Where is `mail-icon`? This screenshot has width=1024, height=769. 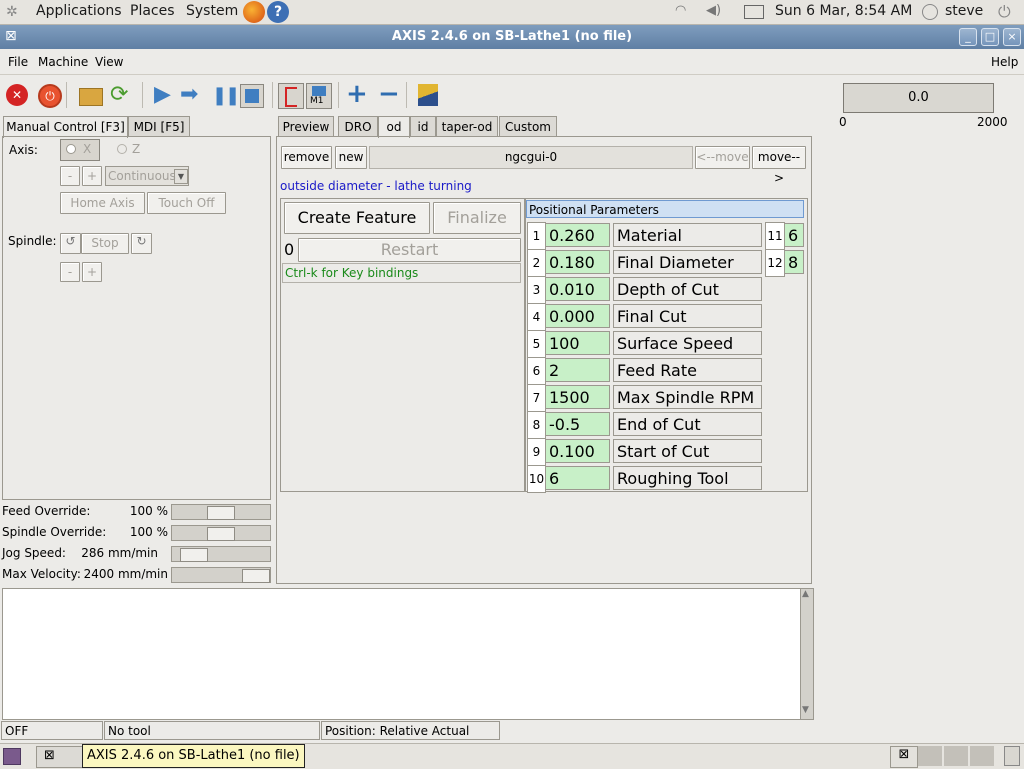 mail-icon is located at coordinates (754, 12).